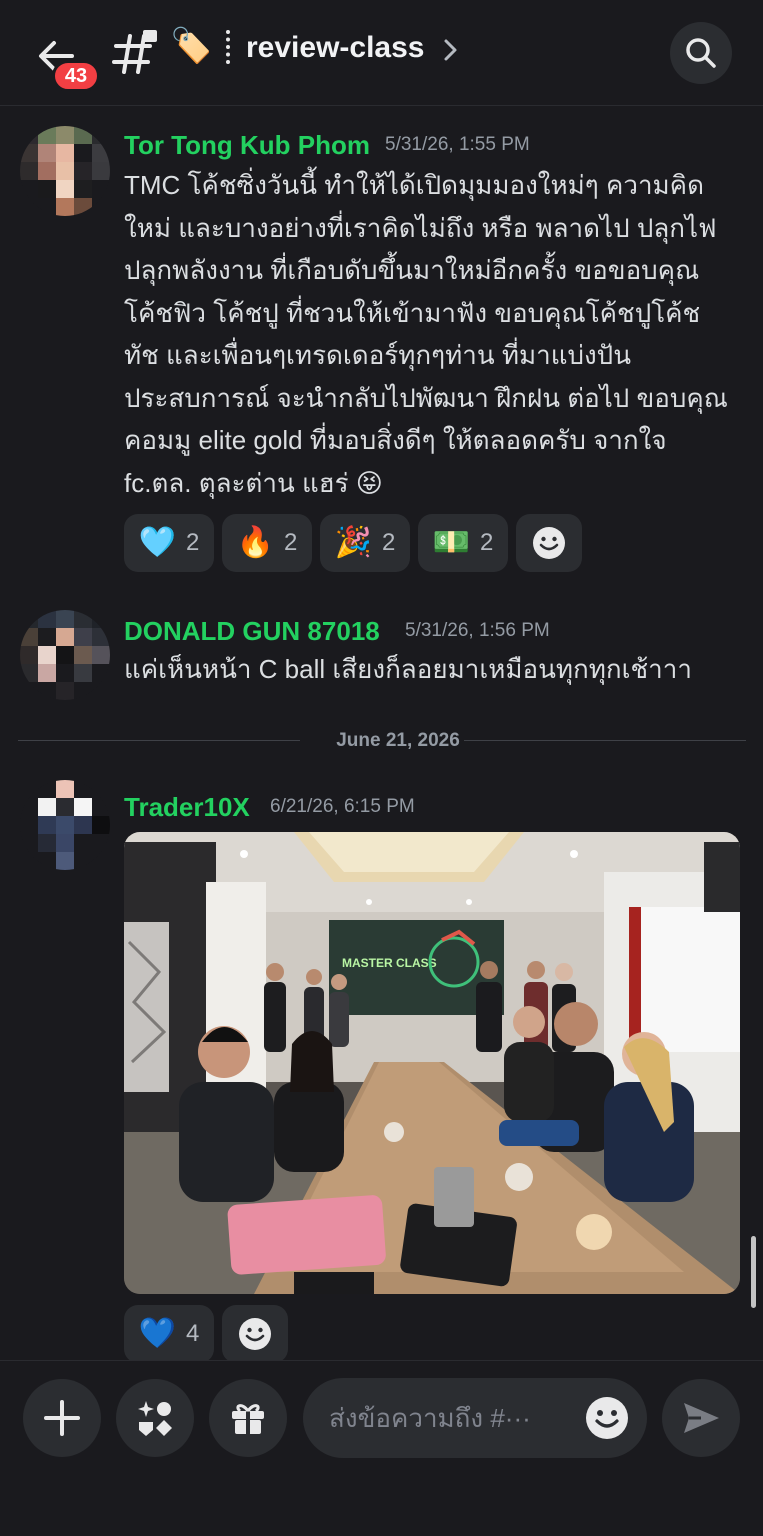  What do you see at coordinates (451, 50) in the screenshot?
I see `chevron-right-icon` at bounding box center [451, 50].